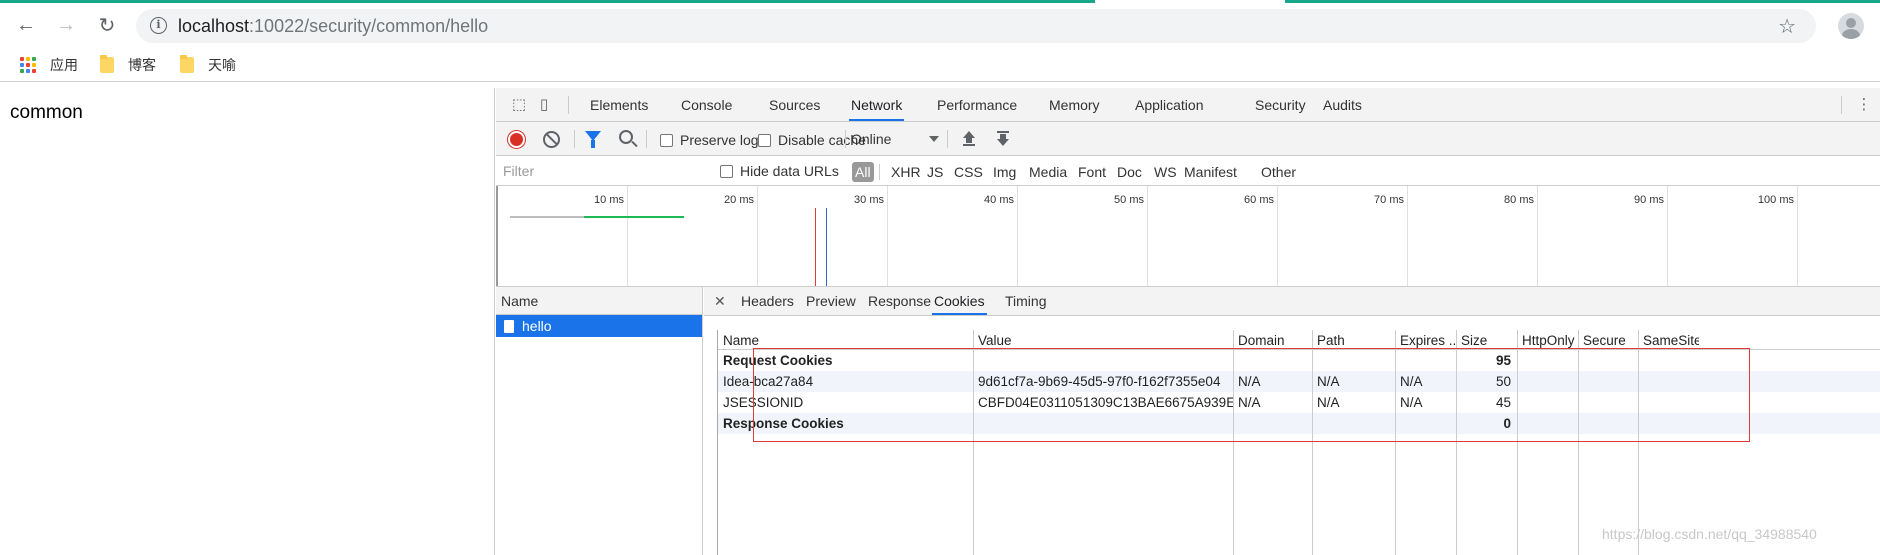 The height and width of the screenshot is (555, 1880). I want to click on request-row-hello: hello, so click(599, 326).